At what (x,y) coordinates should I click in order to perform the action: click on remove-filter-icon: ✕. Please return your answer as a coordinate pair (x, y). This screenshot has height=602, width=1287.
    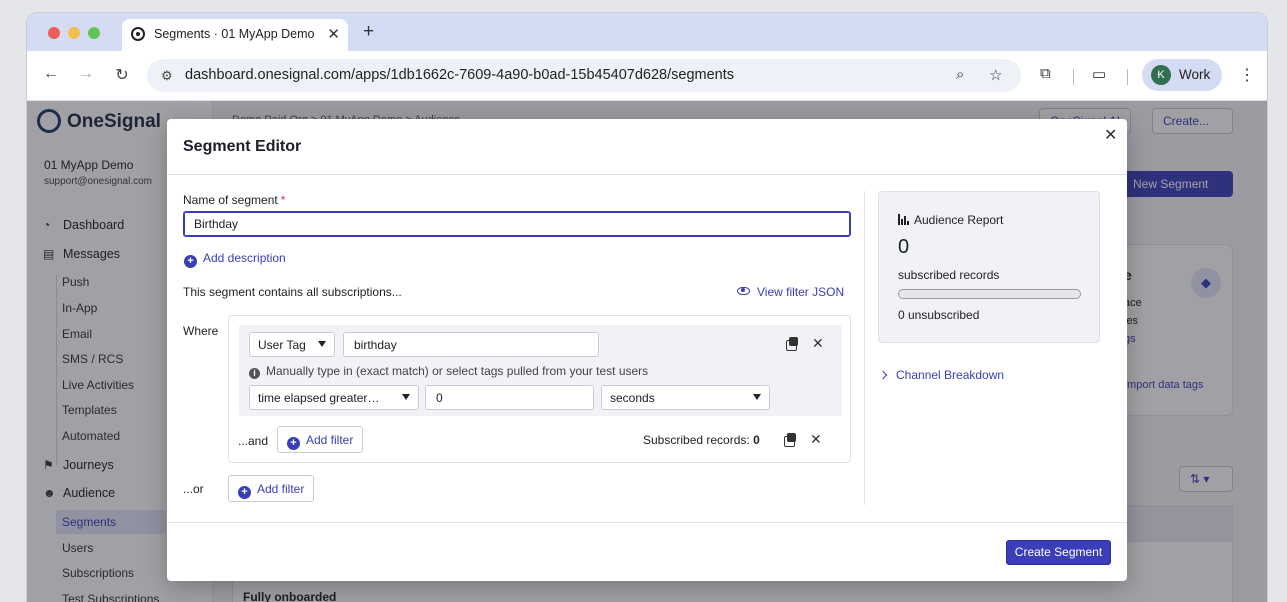
    Looking at the image, I should click on (818, 343).